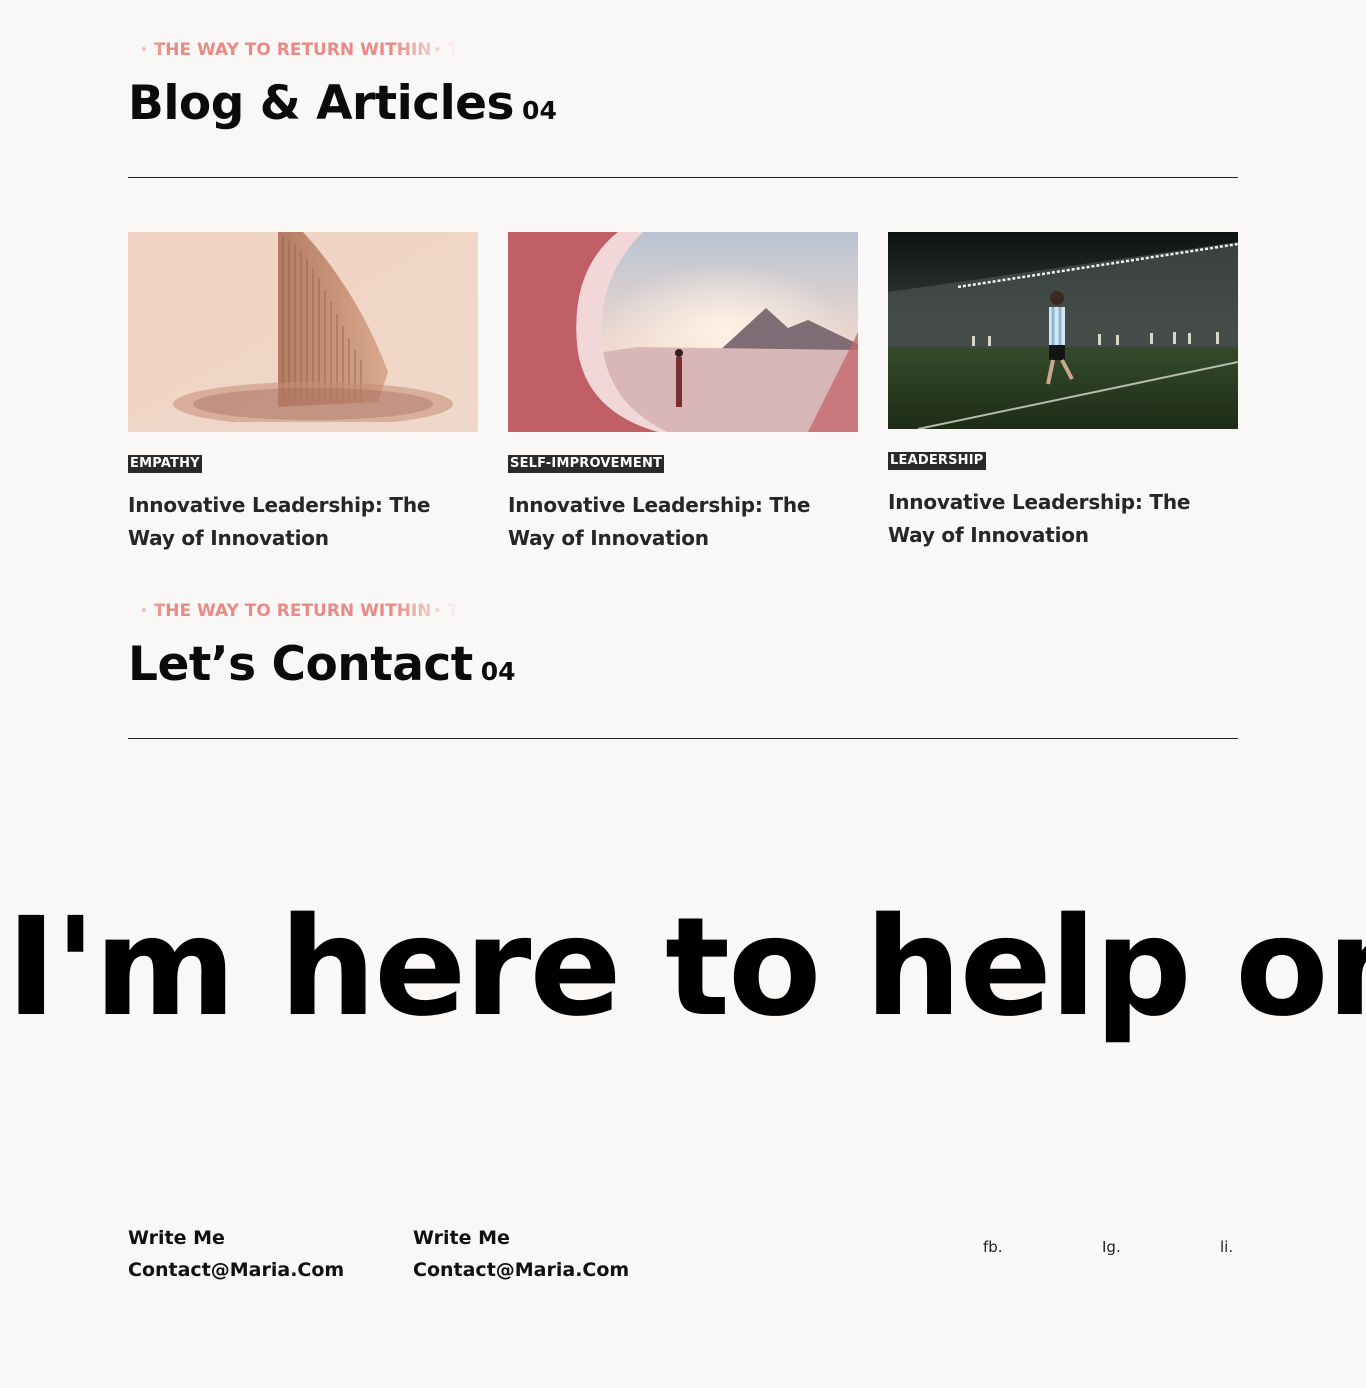 The image size is (1366, 1388). Describe the element at coordinates (303, 332) in the screenshot. I see `blog-image-crowd` at that location.